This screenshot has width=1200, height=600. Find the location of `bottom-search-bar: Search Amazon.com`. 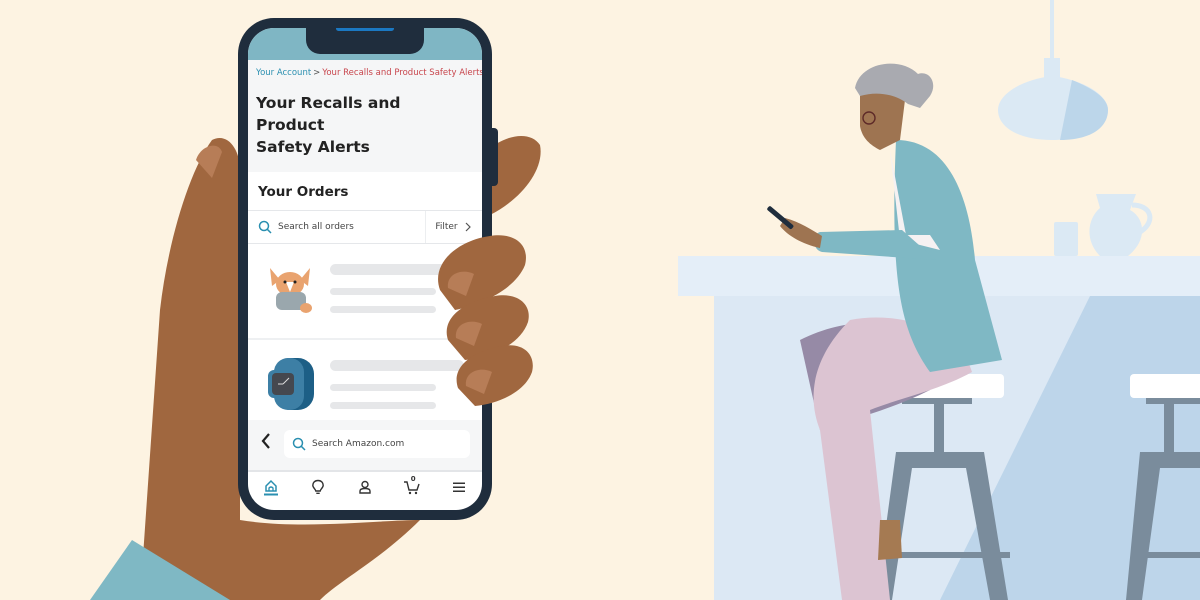

bottom-search-bar: Search Amazon.com is located at coordinates (365, 446).